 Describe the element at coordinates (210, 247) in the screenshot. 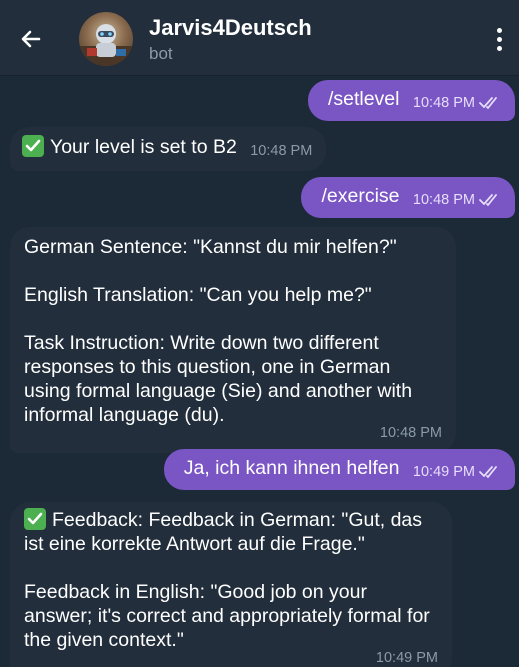

I see `message-paragraph: German Sentence: "Kannst du mir helfen?"` at that location.